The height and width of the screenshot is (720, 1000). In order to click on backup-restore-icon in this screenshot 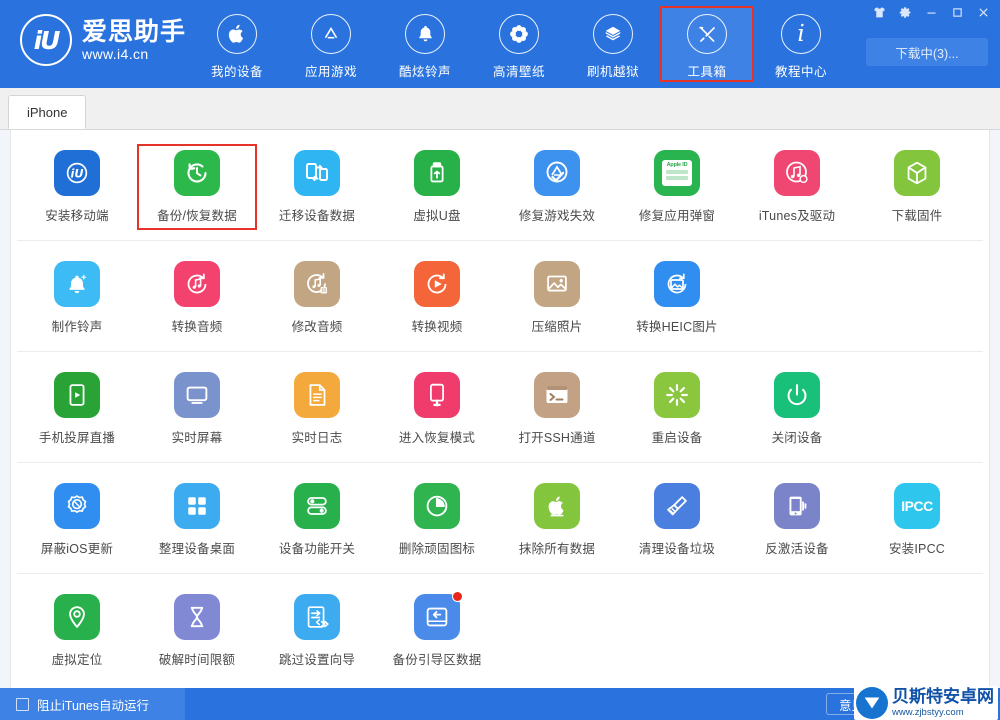, I will do `click(197, 173)`.